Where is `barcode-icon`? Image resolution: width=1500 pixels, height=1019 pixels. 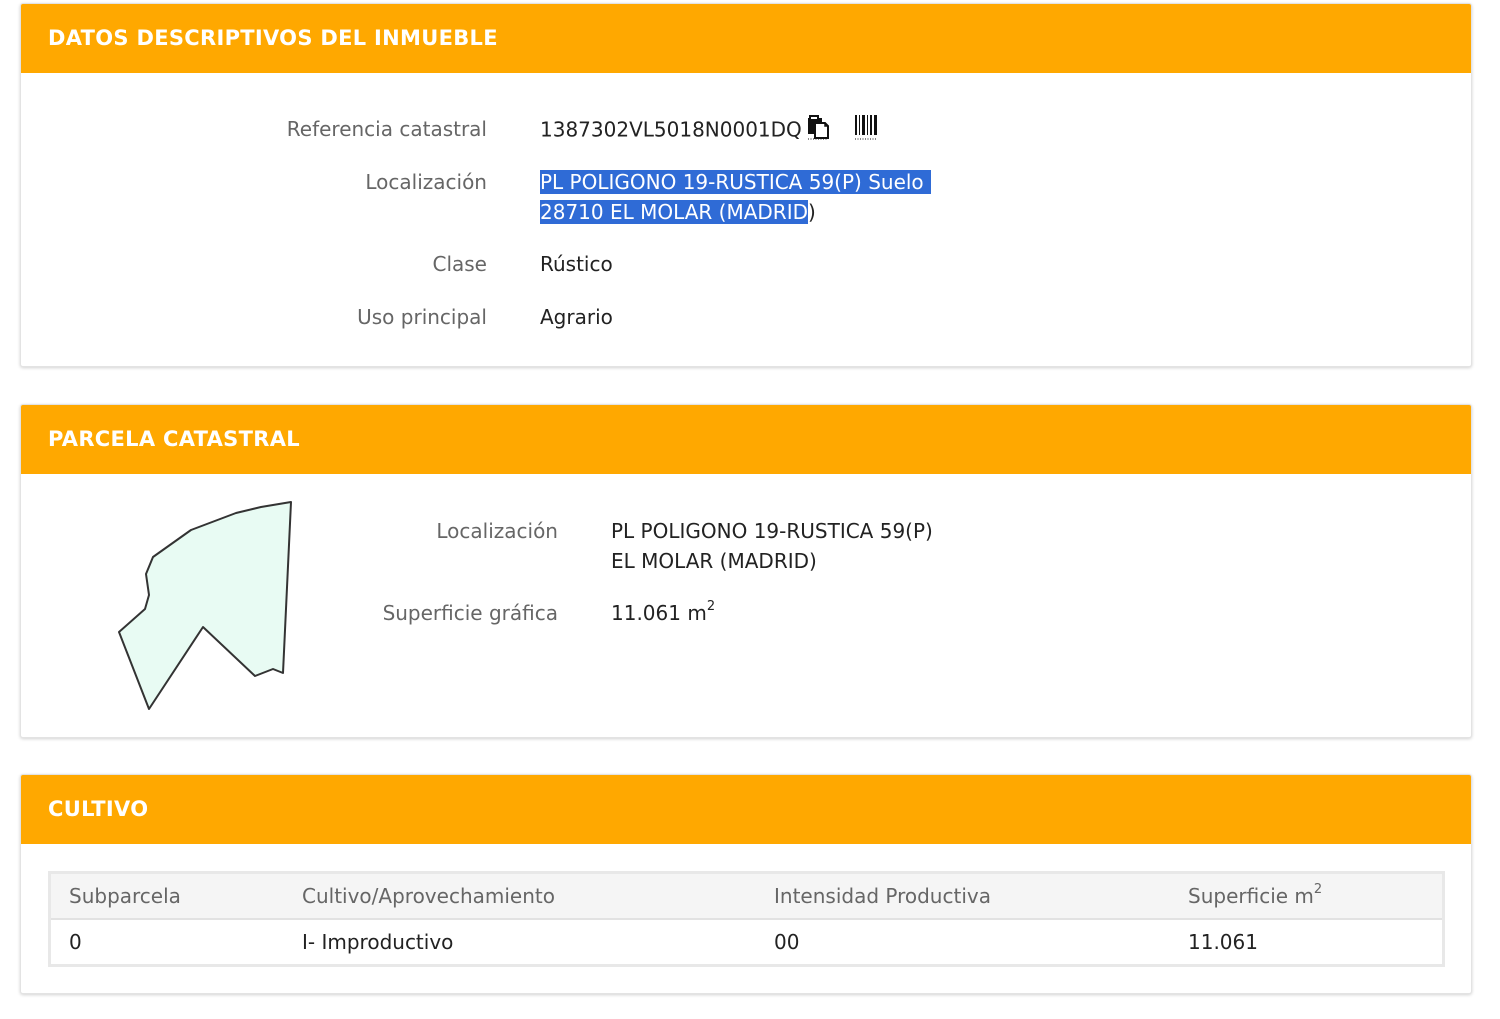 barcode-icon is located at coordinates (866, 131).